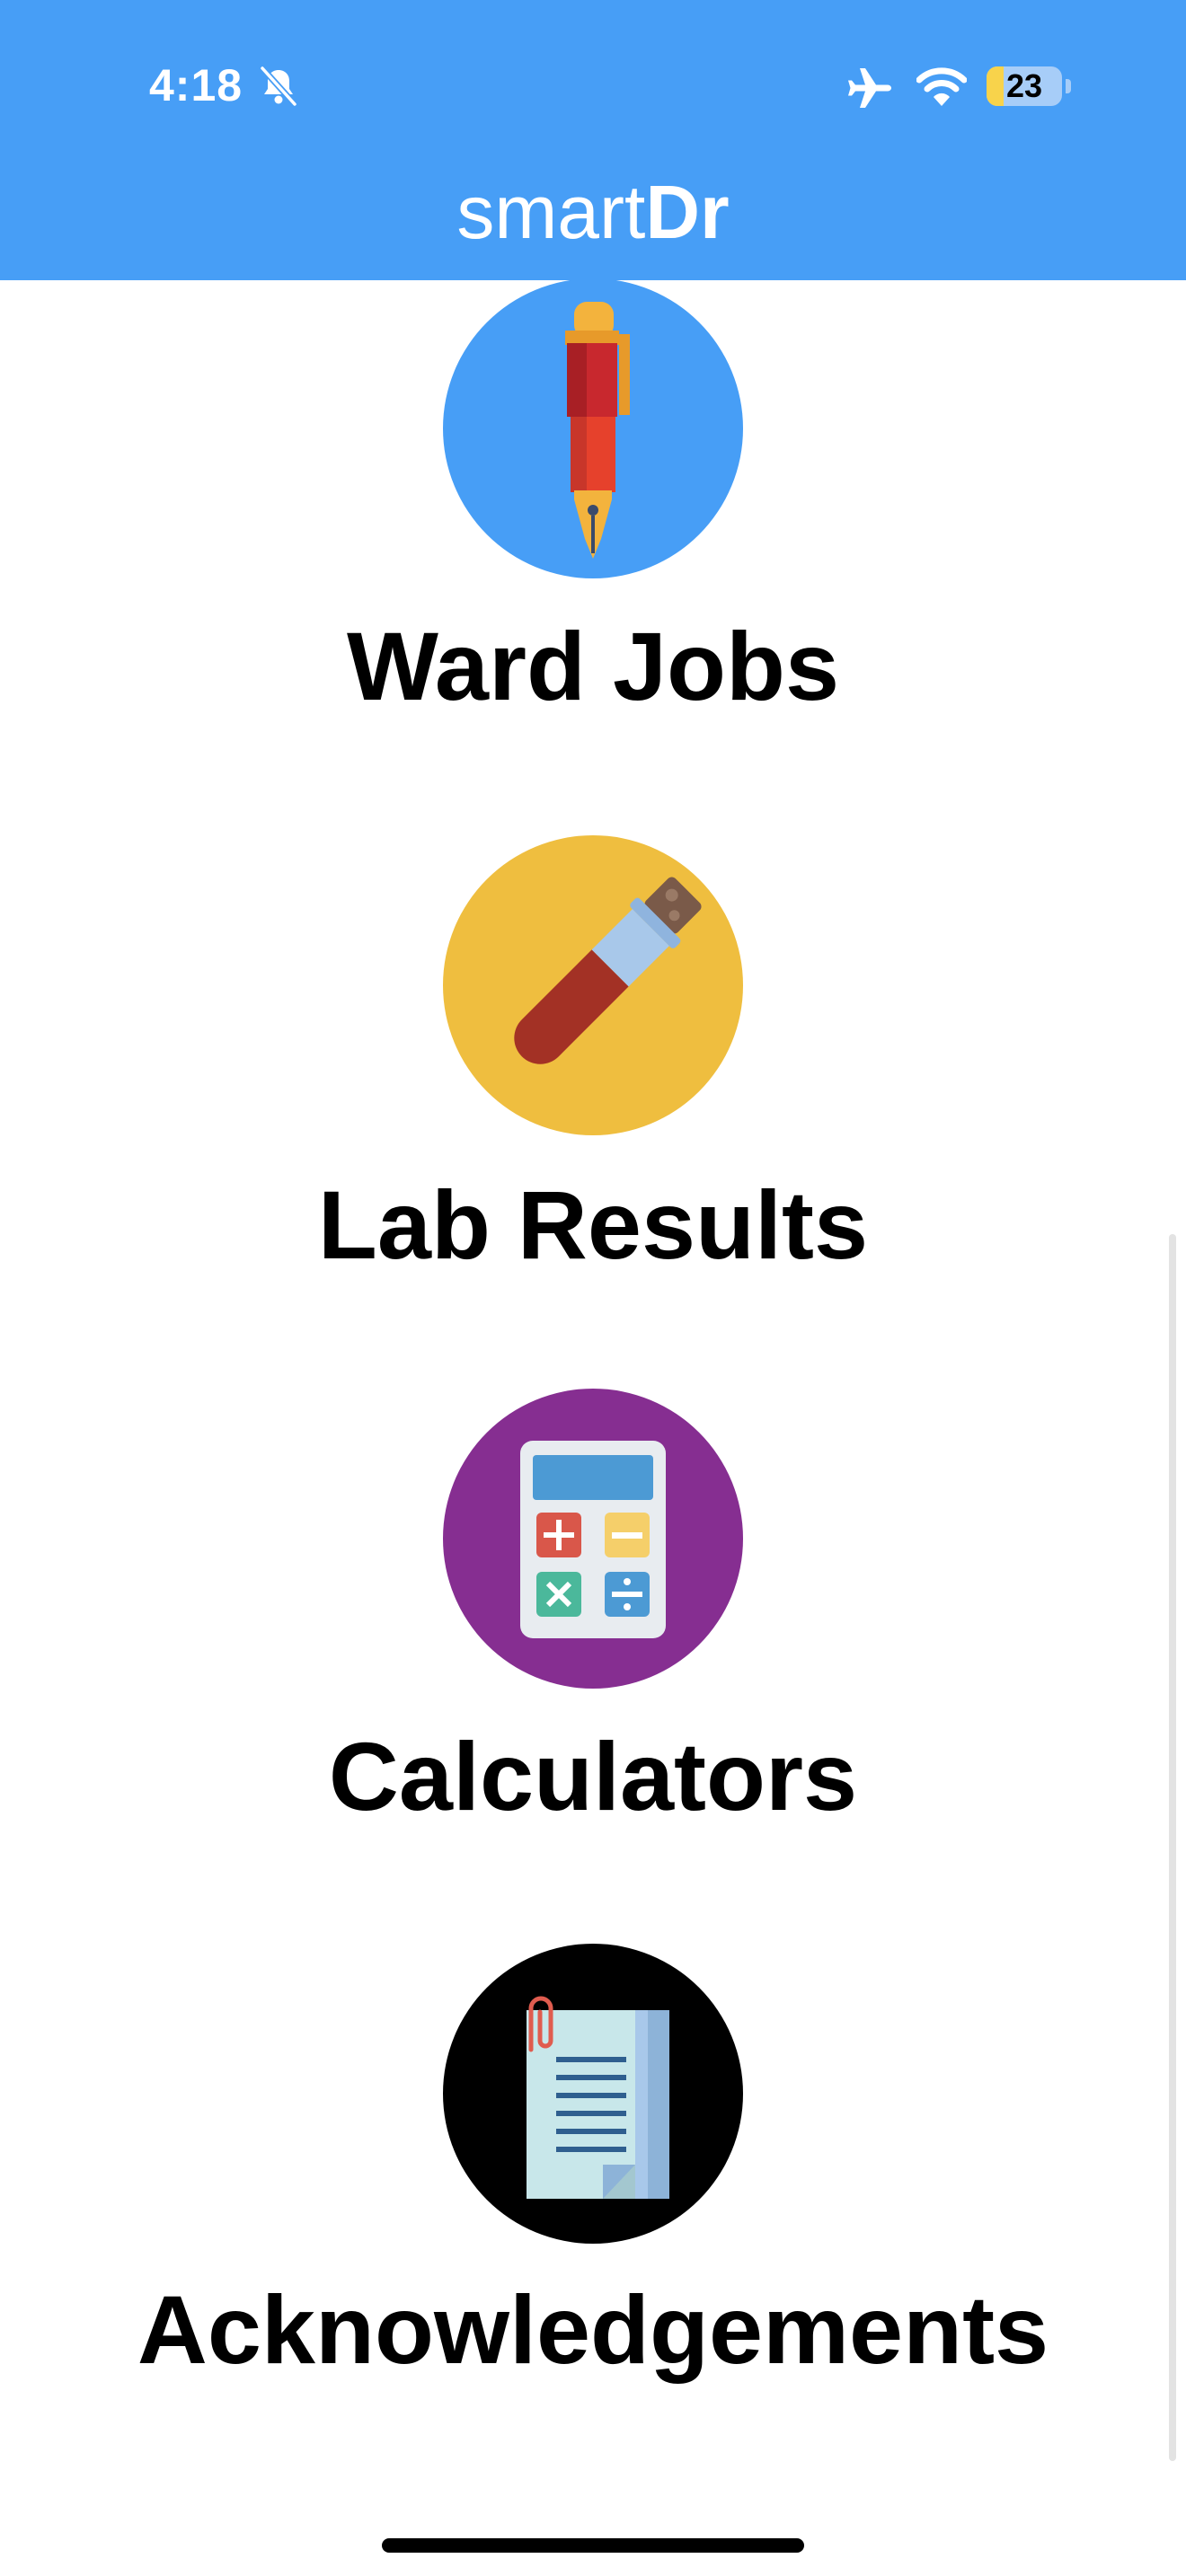 Image resolution: width=1186 pixels, height=2576 pixels. Describe the element at coordinates (608, 970) in the screenshot. I see `test-tube-icon` at that location.